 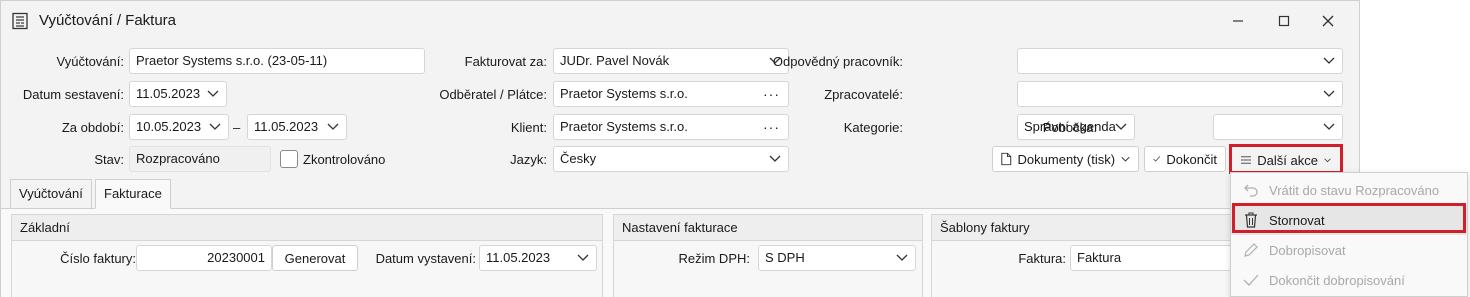 I want to click on fakturovat-za-label: Fakturovat za:, so click(x=505, y=61).